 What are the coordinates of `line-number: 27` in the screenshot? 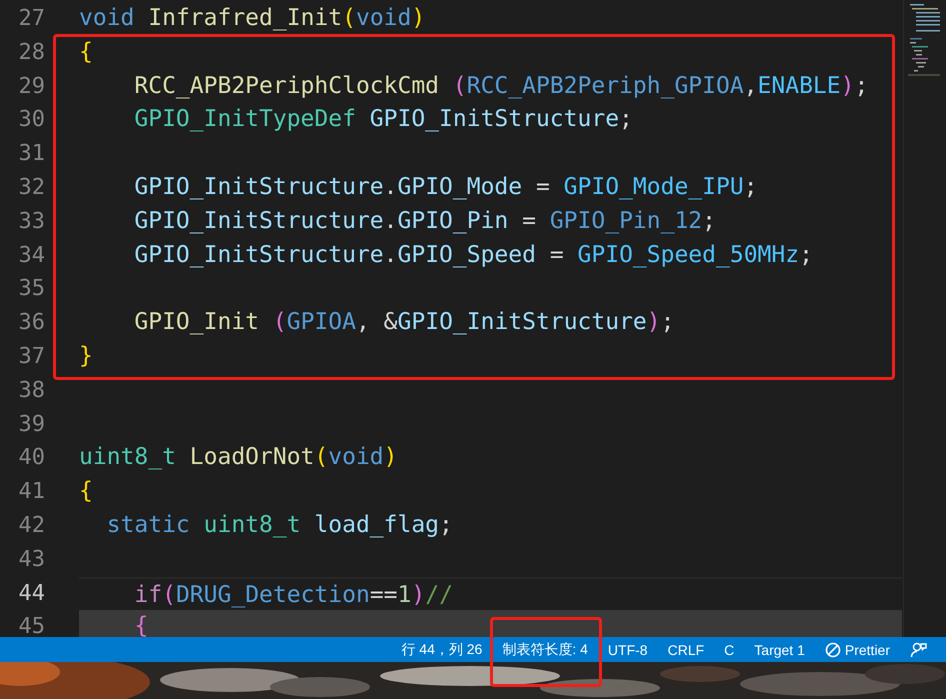 It's located at (32, 19).